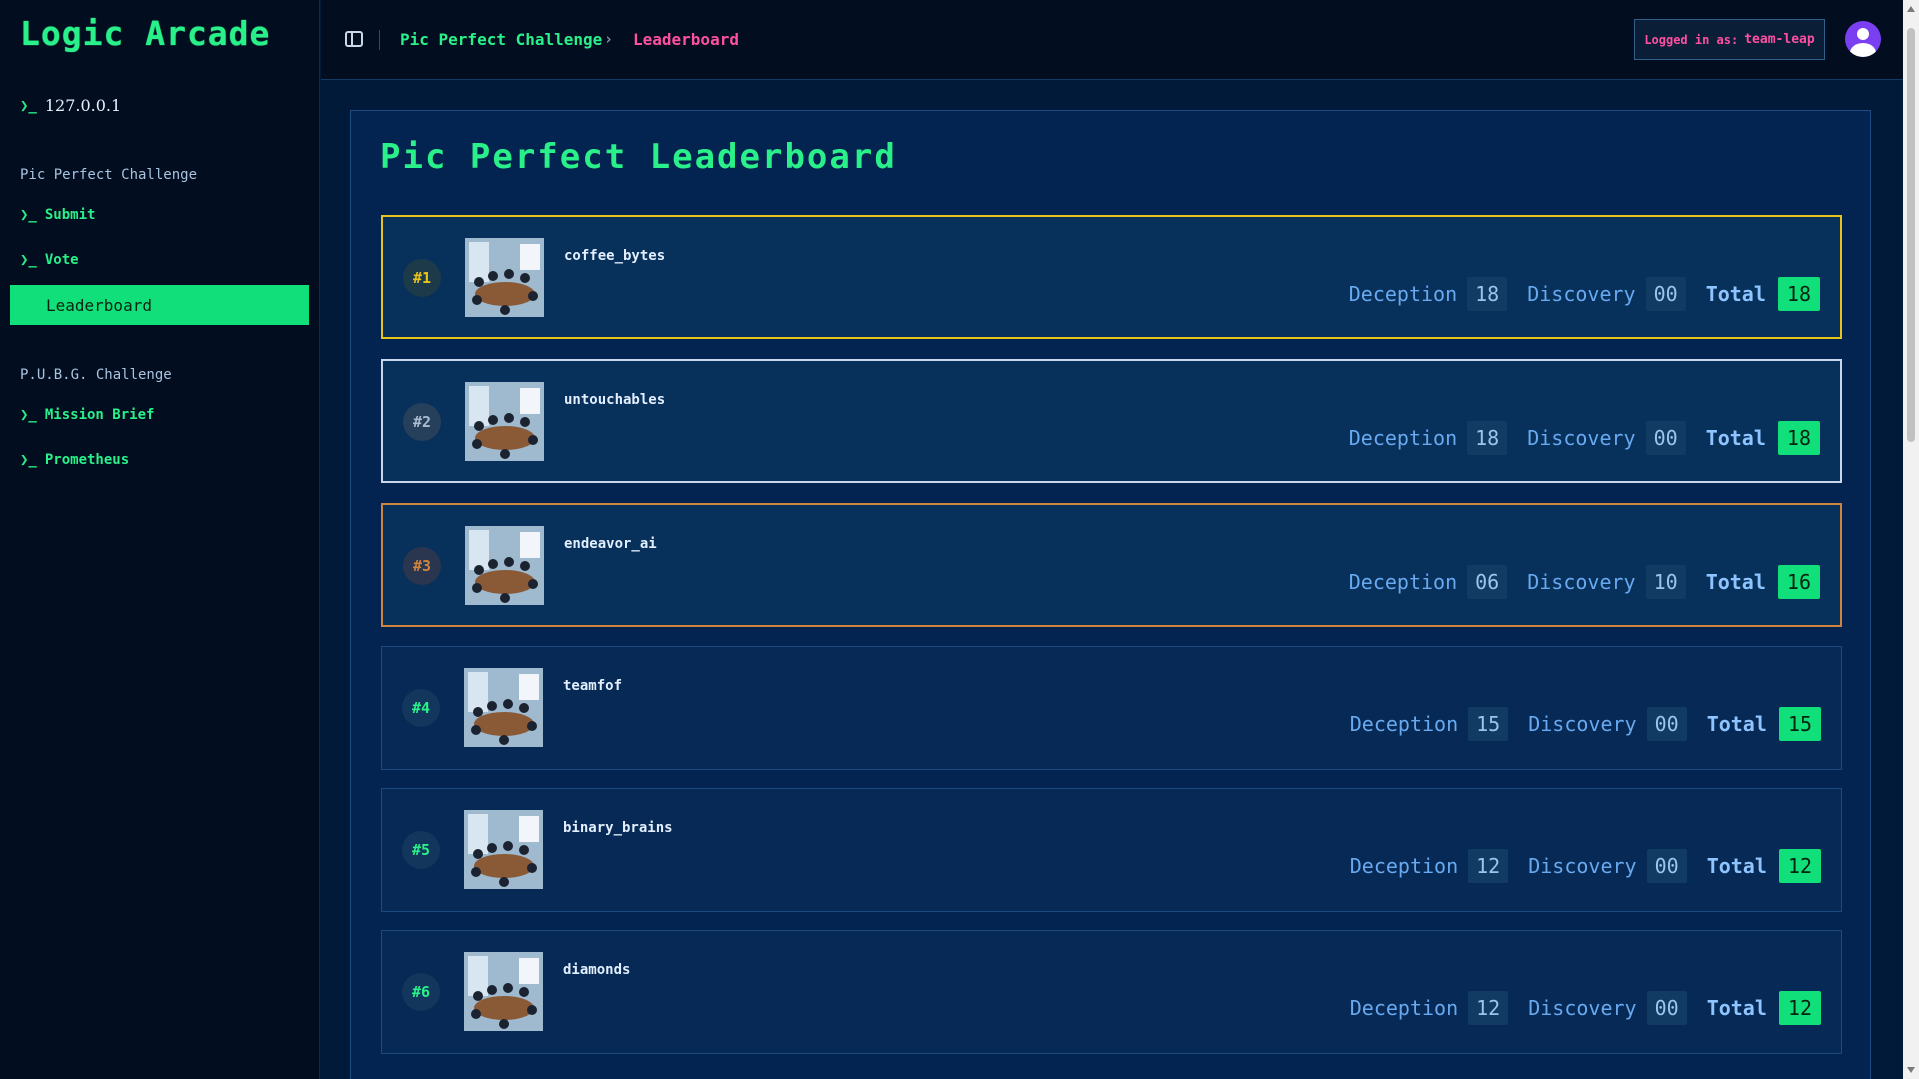 This screenshot has width=1919, height=1079. What do you see at coordinates (145, 33) in the screenshot?
I see `app-brand: Logic Arcade` at bounding box center [145, 33].